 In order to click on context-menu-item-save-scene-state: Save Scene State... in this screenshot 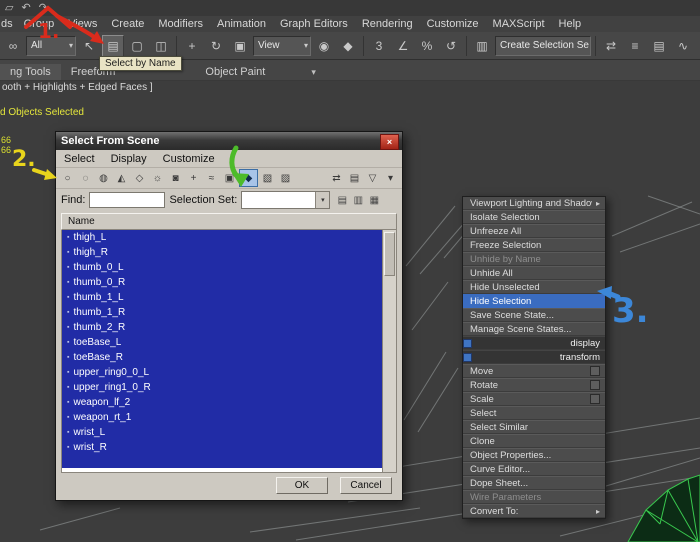, I will do `click(534, 315)`.